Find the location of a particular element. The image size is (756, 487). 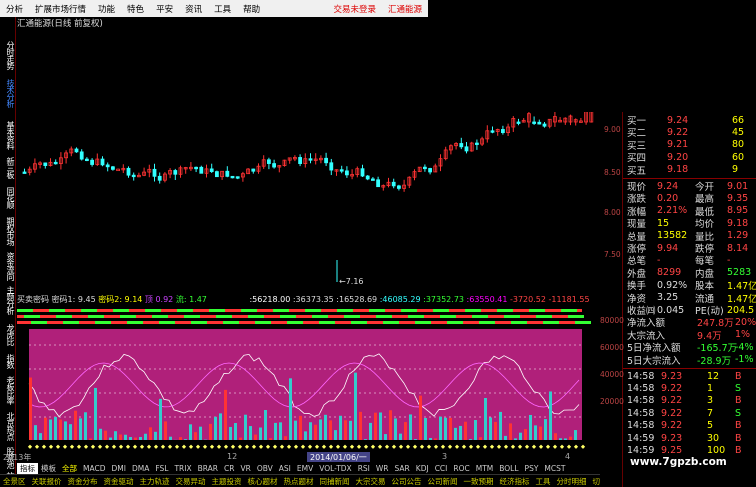

bid-row-2-cell-1: 9.21 is located at coordinates (678, 145).